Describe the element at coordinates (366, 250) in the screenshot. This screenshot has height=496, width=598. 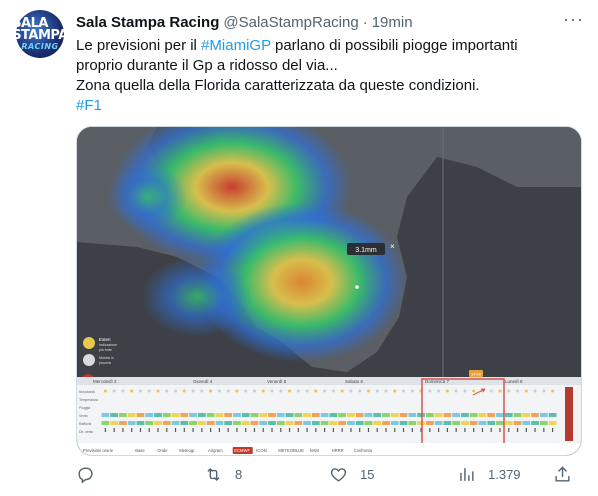
I see `map-tooltip-value: 3.1mm` at that location.